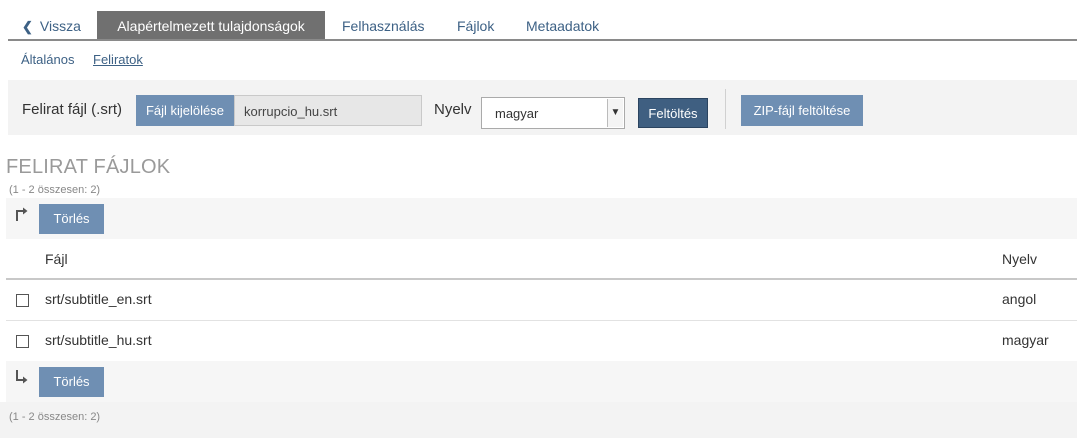  I want to click on action-bar-bottom: Törlés, so click(541, 381).